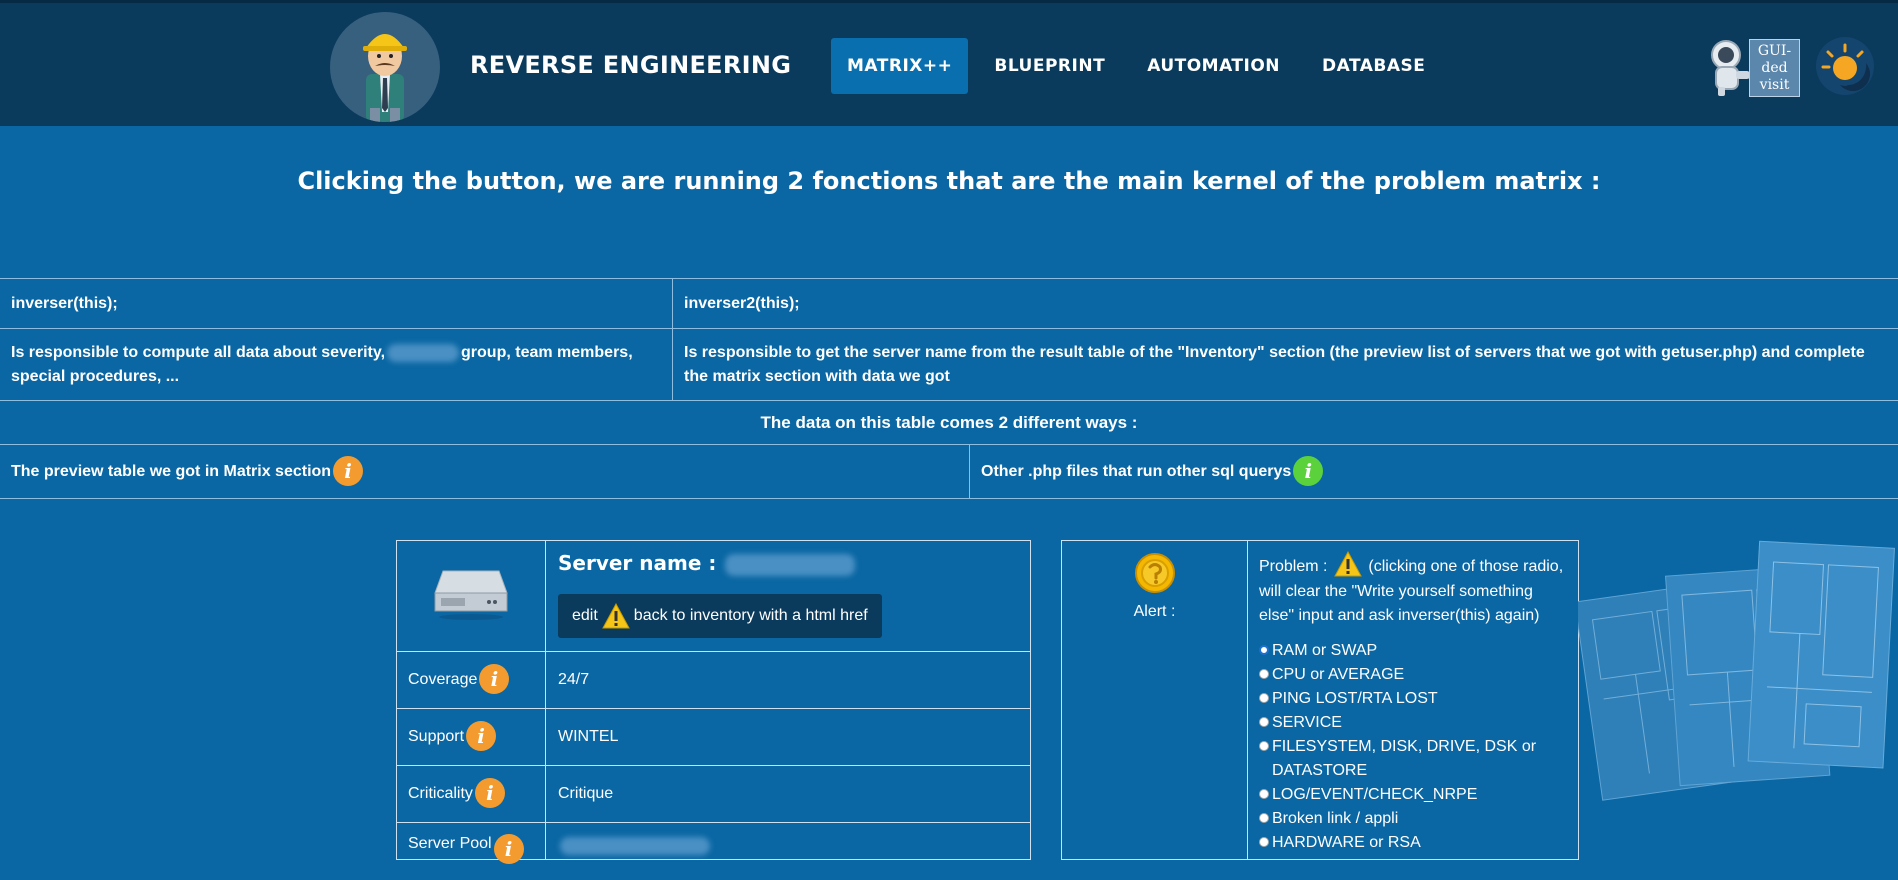 Image resolution: width=1898 pixels, height=880 pixels. What do you see at coordinates (1411, 675) in the screenshot?
I see `radio-option-cpu: CPU or AVERAGE` at bounding box center [1411, 675].